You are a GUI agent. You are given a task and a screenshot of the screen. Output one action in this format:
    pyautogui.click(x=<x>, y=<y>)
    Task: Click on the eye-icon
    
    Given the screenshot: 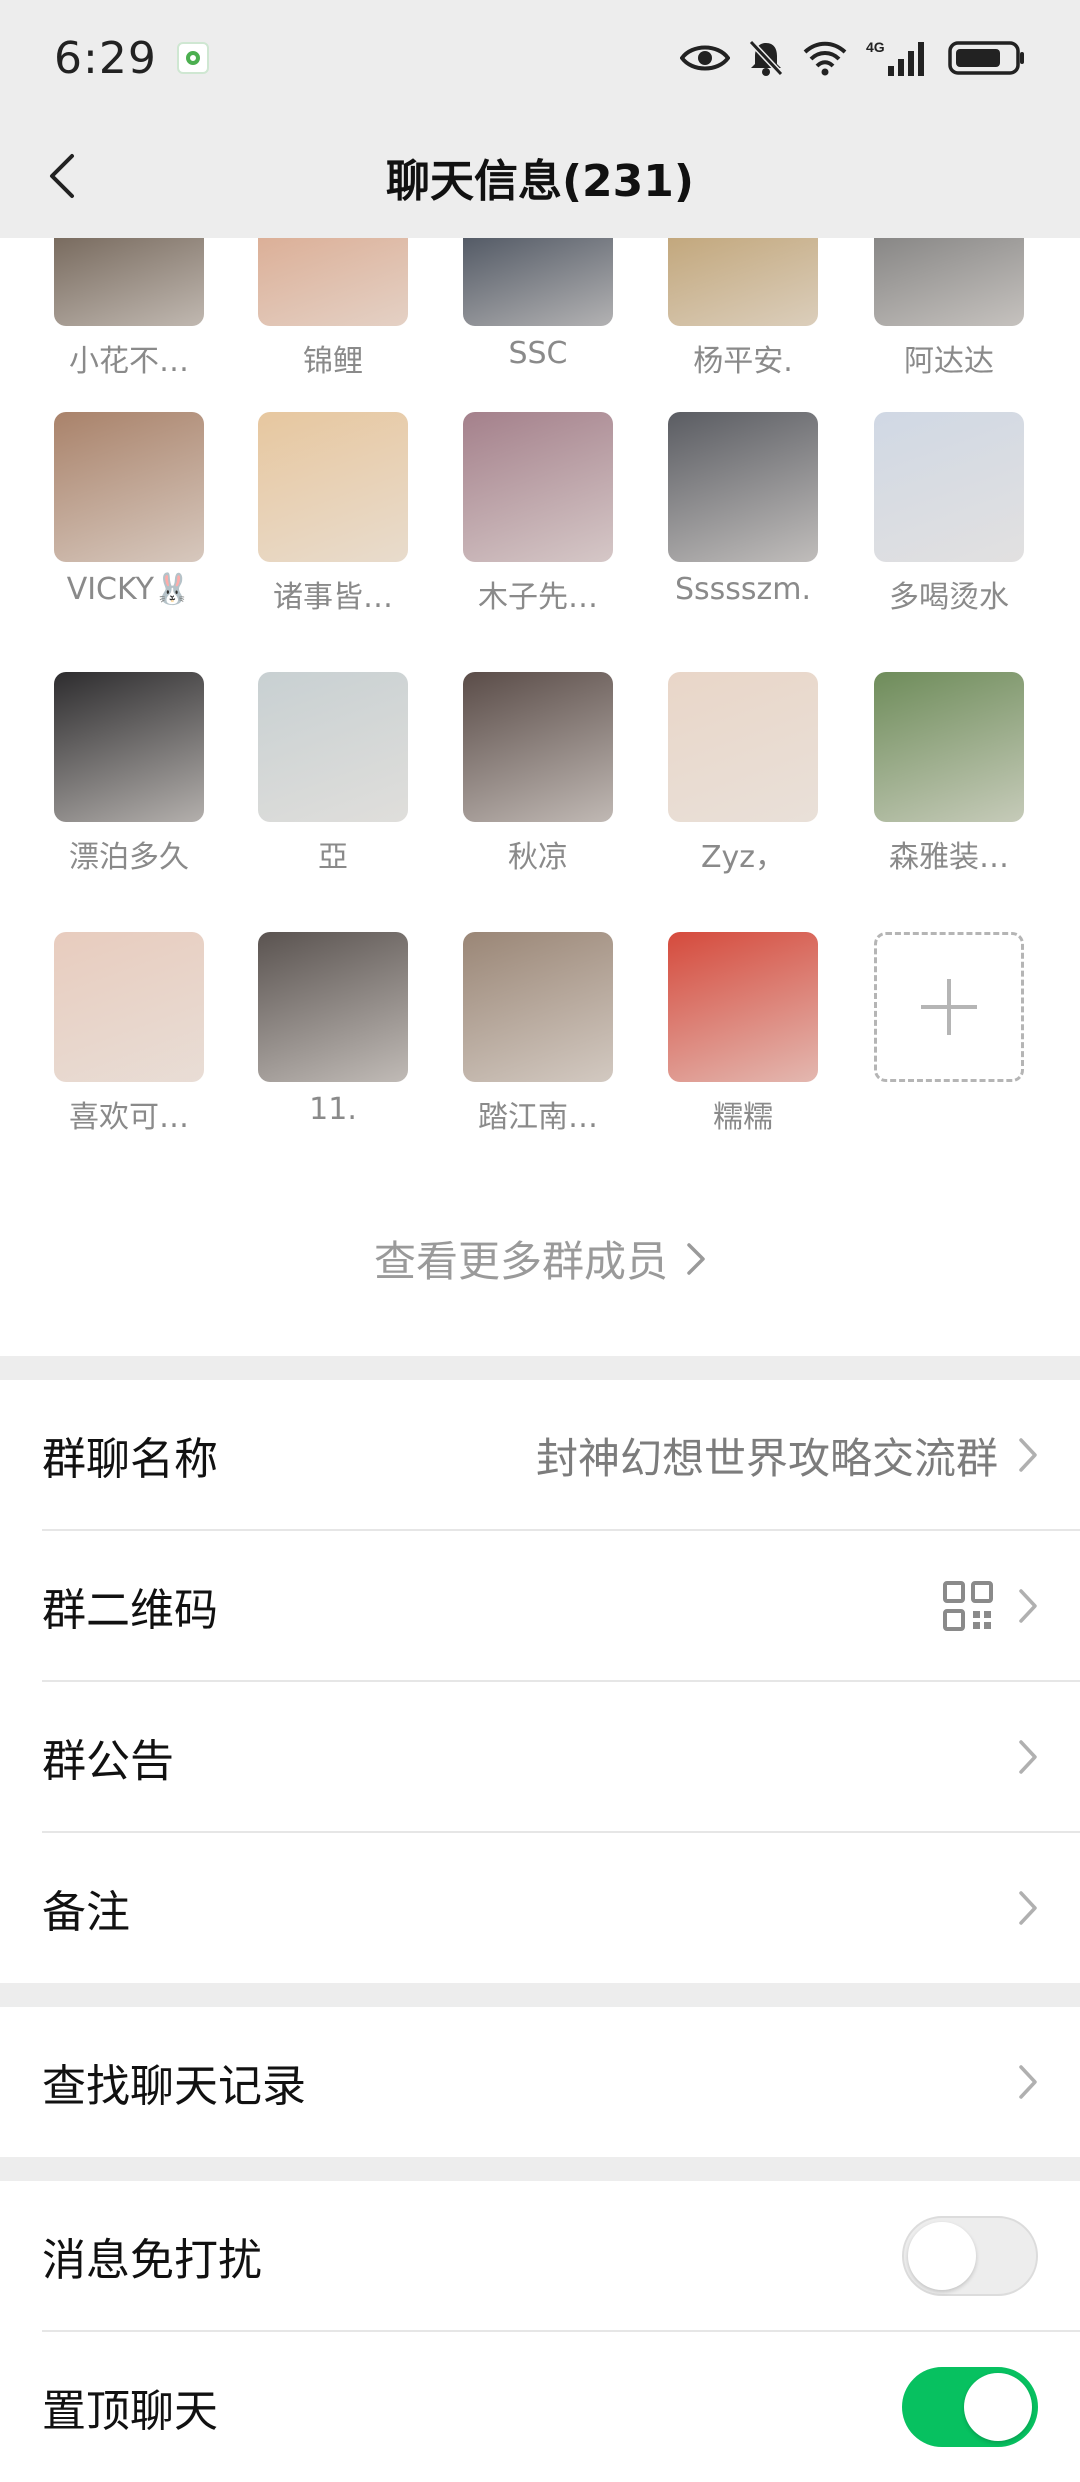 What is the action you would take?
    pyautogui.click(x=705, y=58)
    